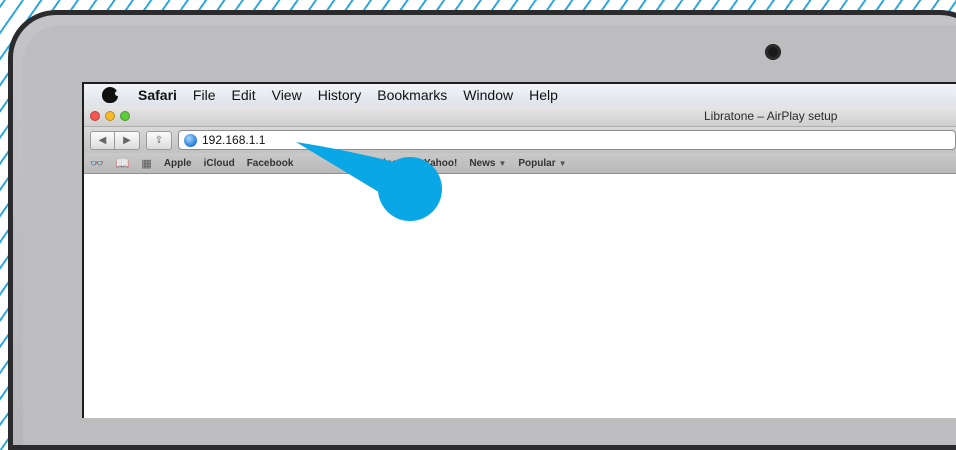 The height and width of the screenshot is (450, 956). I want to click on menu-file: File, so click(204, 95).